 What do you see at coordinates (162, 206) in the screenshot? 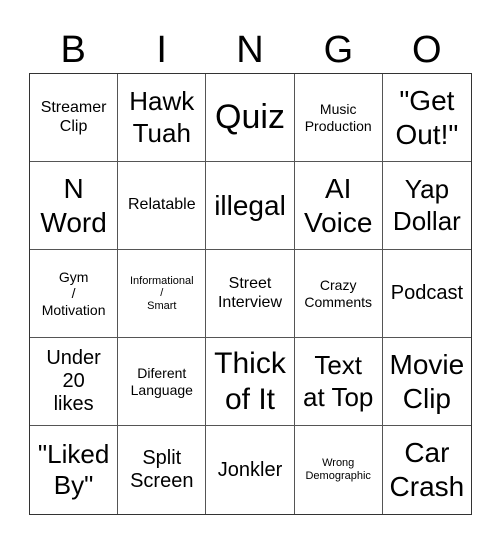
I see `bingo-cell: Relatable` at bounding box center [162, 206].